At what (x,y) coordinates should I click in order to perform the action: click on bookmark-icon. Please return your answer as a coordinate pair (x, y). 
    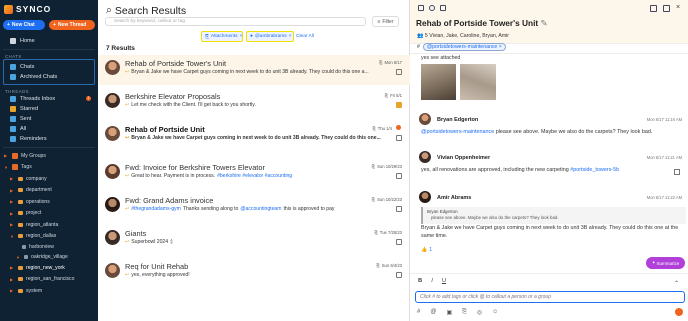
    Looking at the image, I should click on (421, 8).